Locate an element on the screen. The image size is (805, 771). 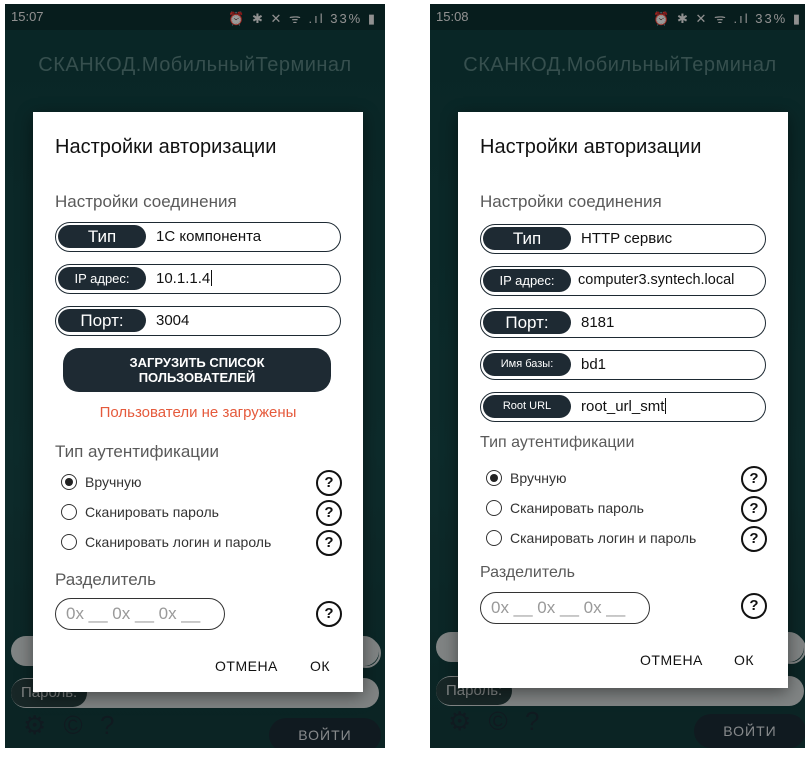
ip-address-value: computer3.syntech.local is located at coordinates (656, 280).